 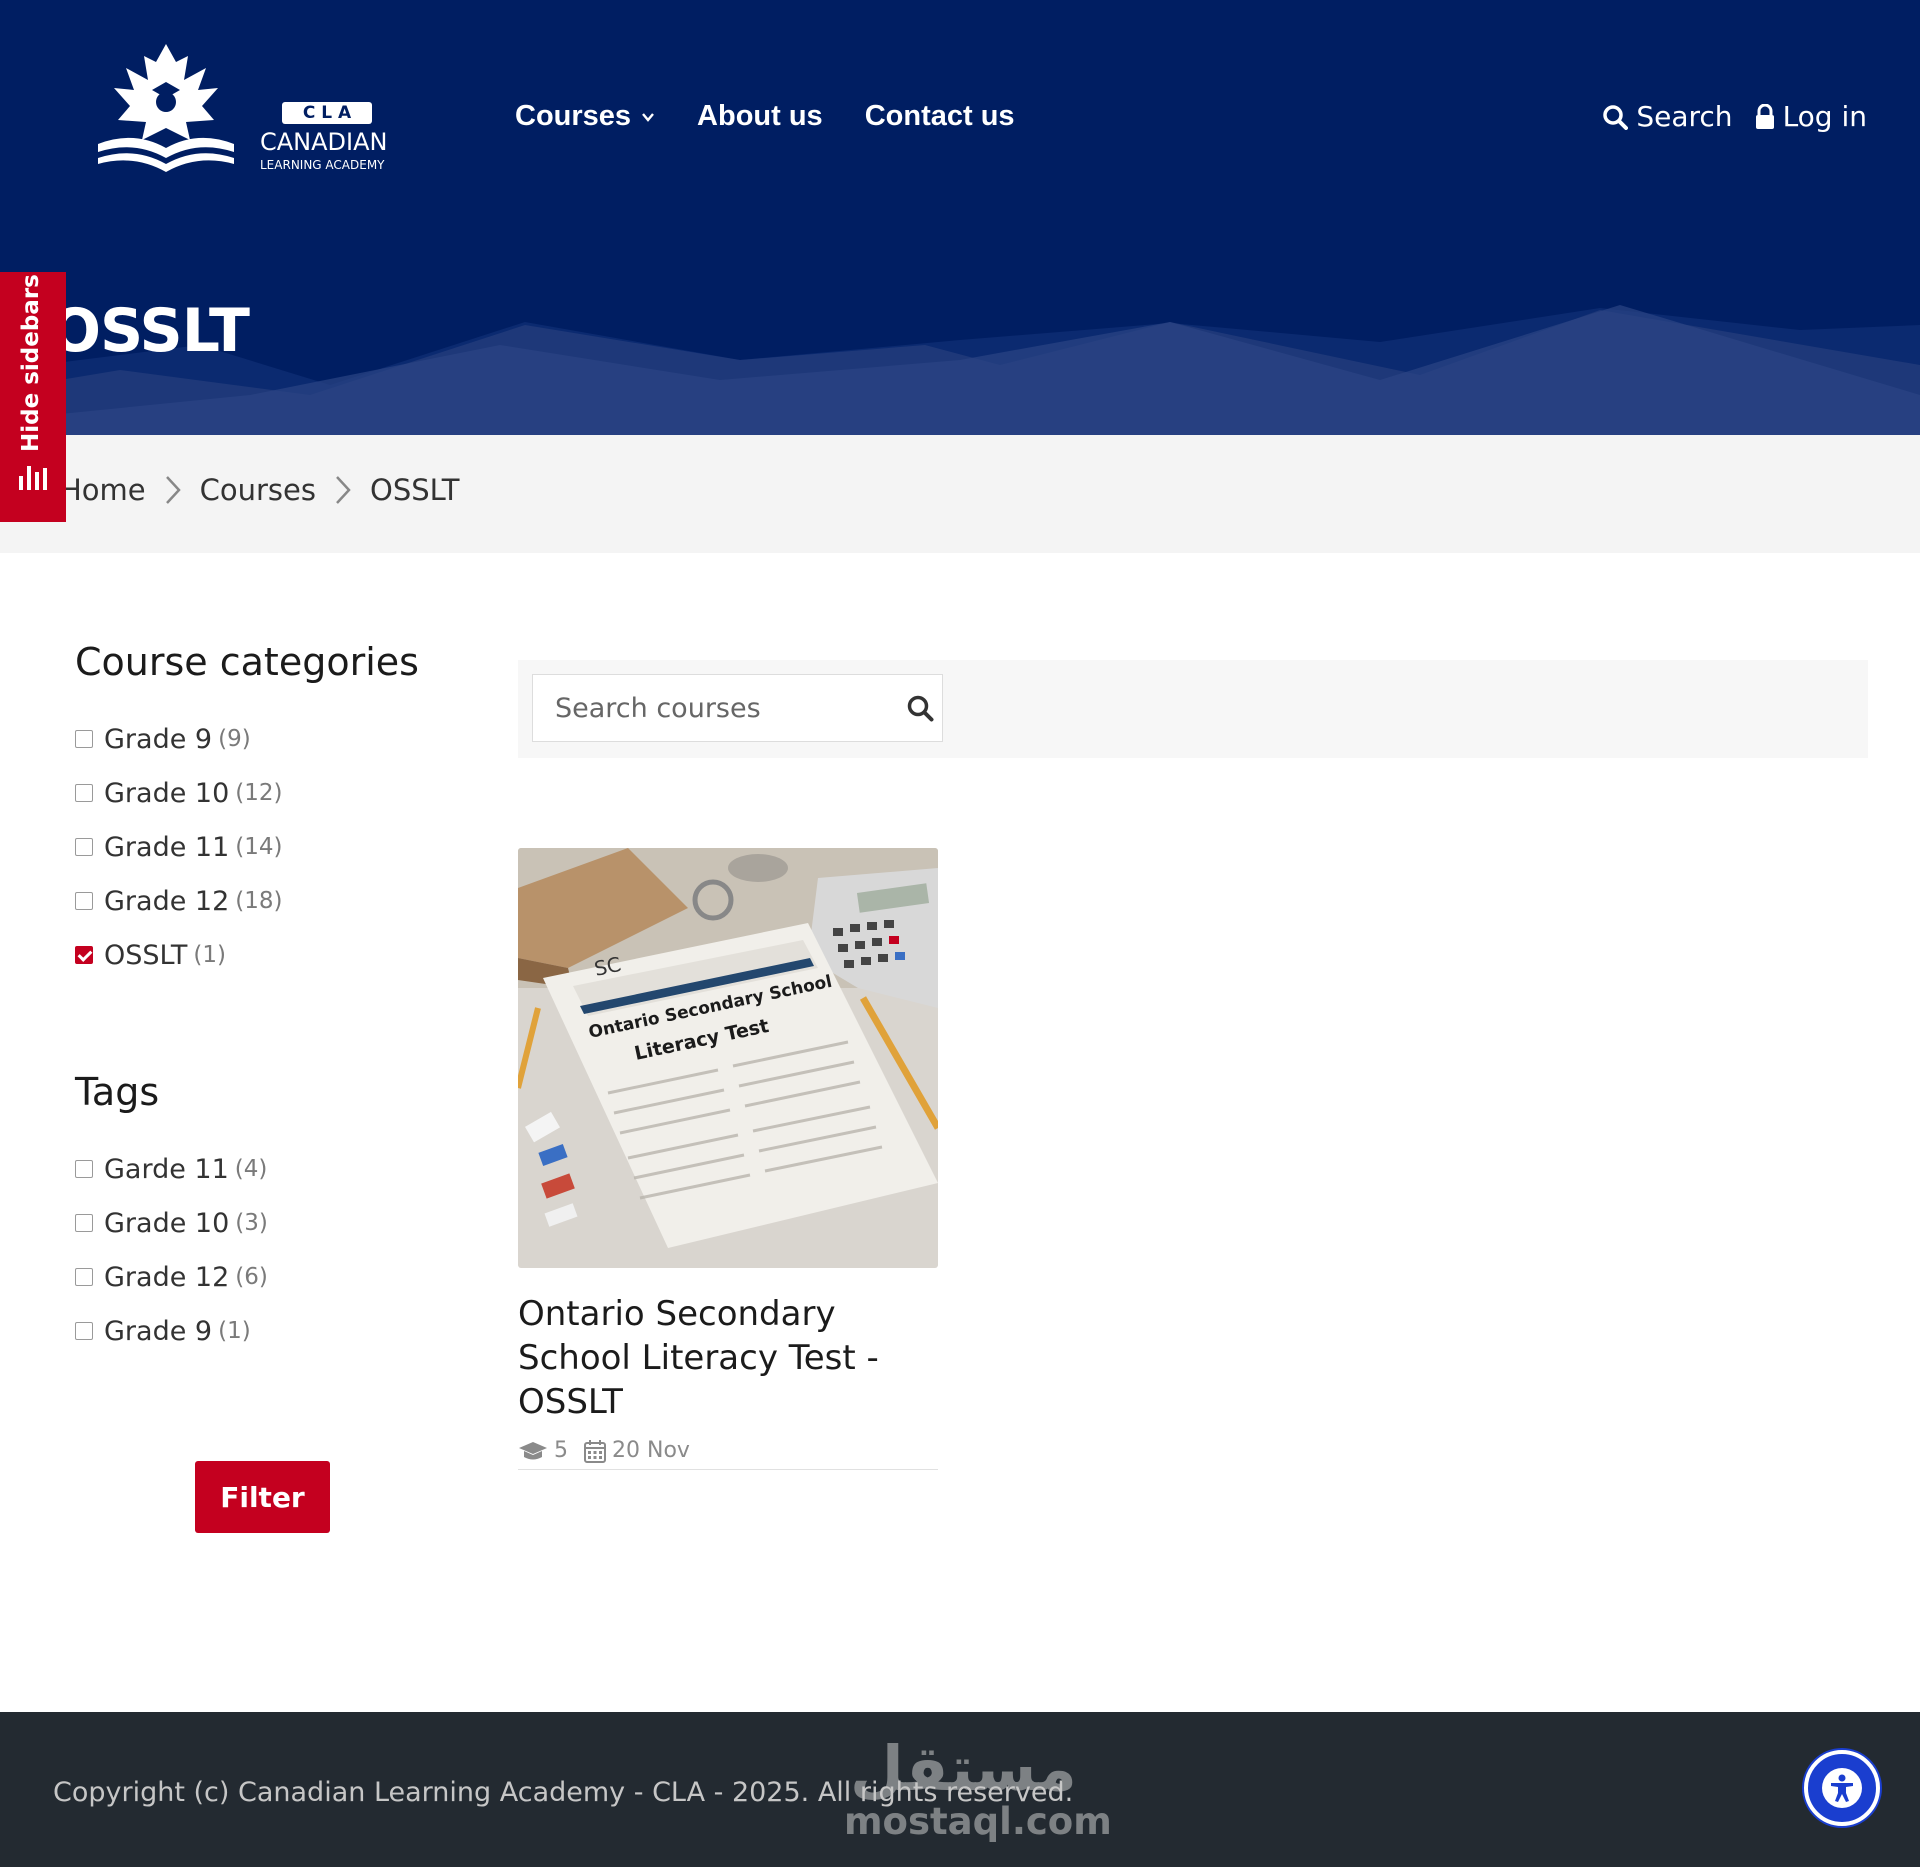 I want to click on course-date-text: 20 Nov, so click(x=651, y=1450).